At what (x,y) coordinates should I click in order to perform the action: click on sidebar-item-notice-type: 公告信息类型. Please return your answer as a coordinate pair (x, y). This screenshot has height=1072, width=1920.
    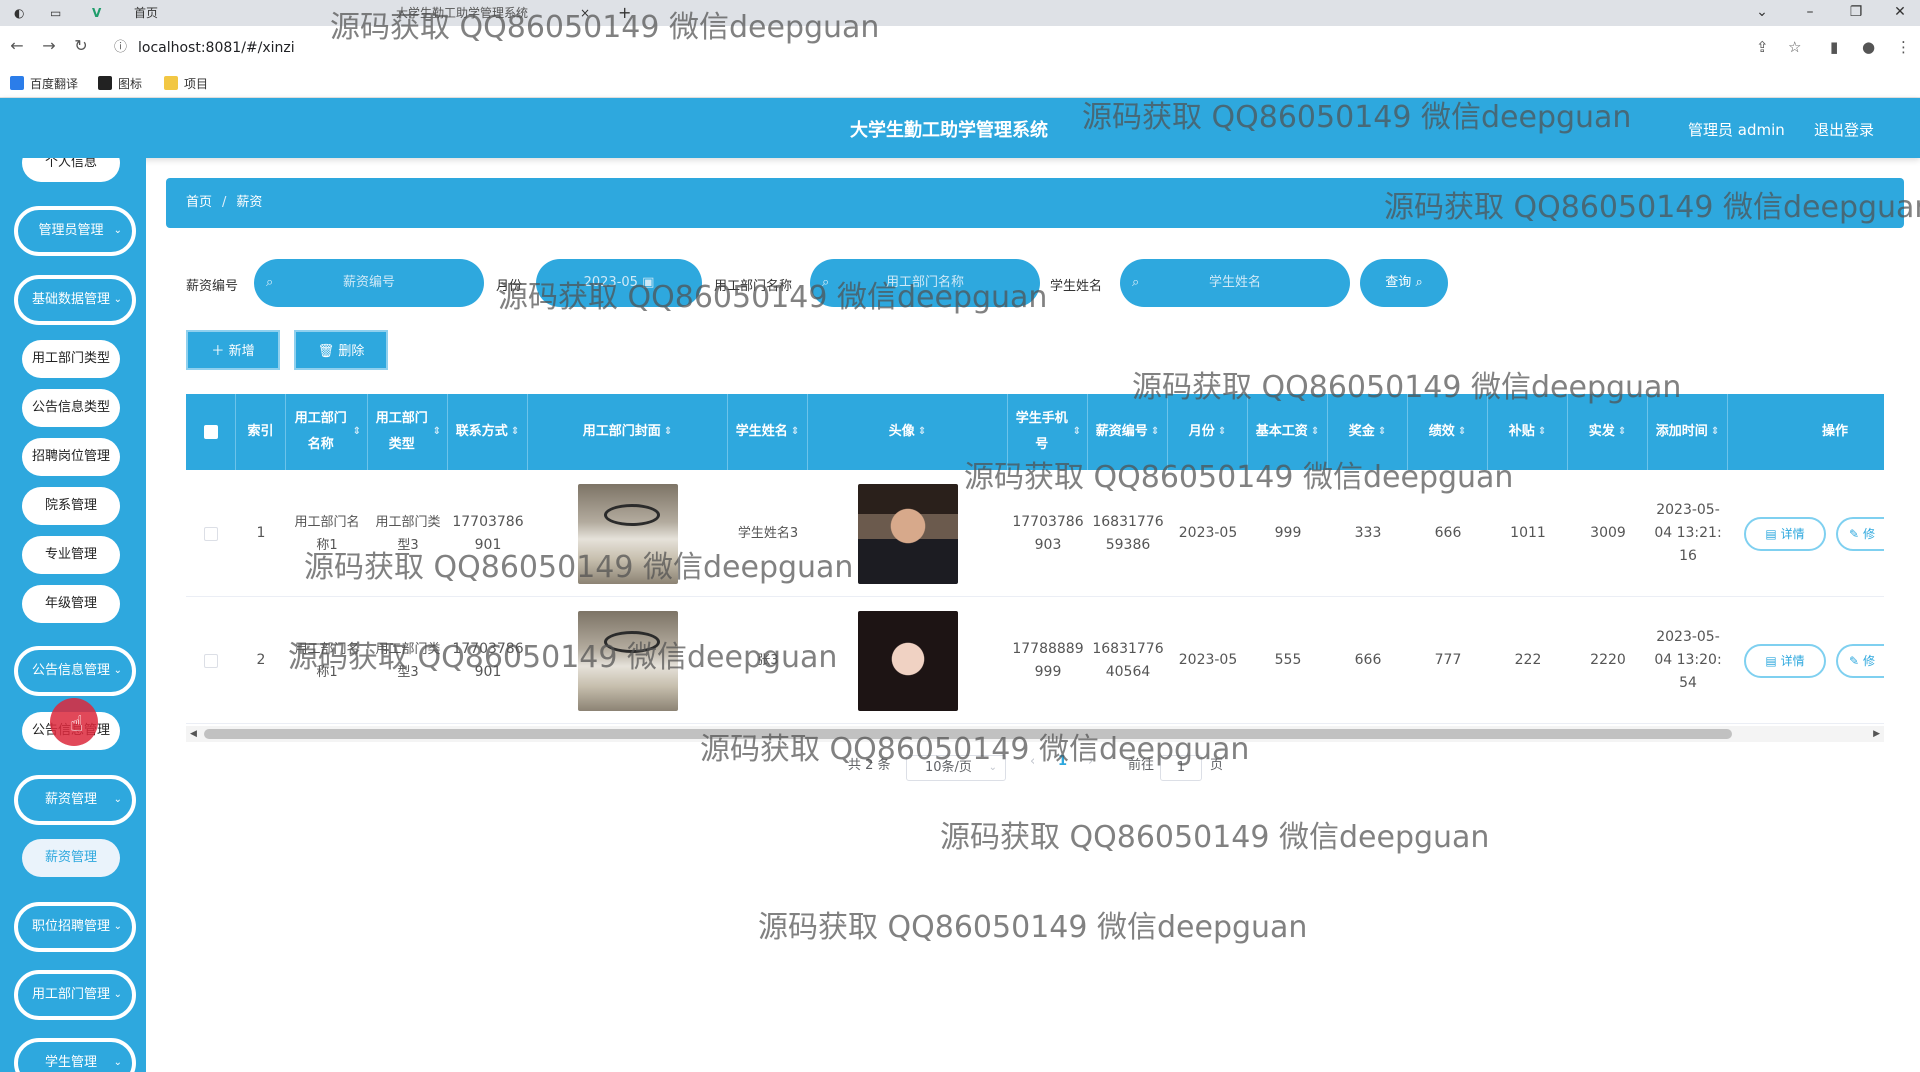
    Looking at the image, I should click on (71, 408).